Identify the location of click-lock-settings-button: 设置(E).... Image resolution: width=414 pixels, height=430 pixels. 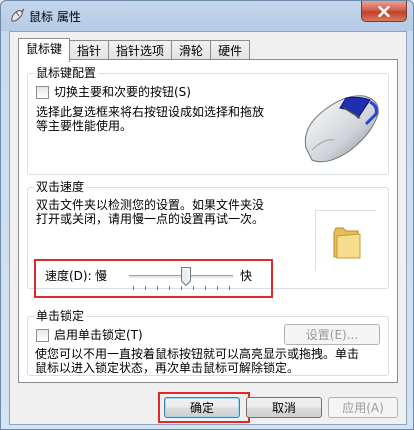
(332, 334).